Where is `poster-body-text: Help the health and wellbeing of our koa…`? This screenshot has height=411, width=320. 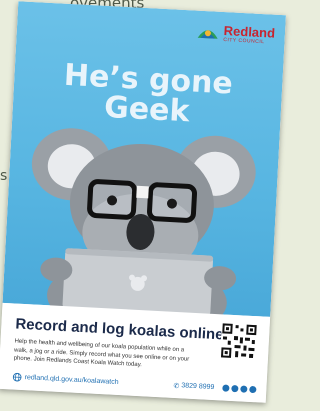 poster-body-text: Help the health and wellbeing of our koa… is located at coordinates (101, 353).